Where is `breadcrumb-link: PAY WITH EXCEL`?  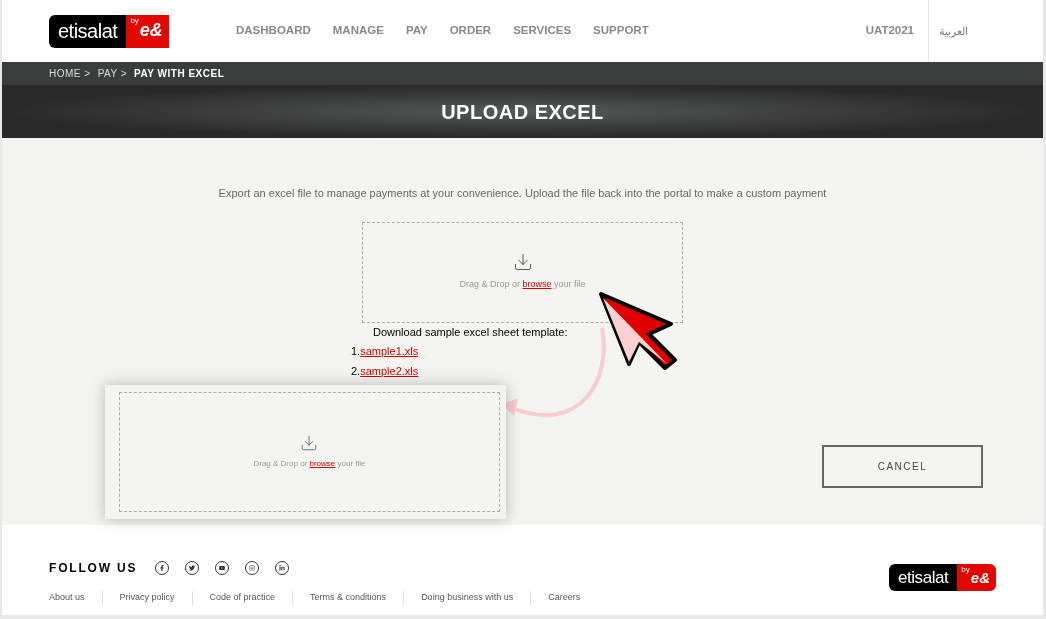
breadcrumb-link: PAY WITH EXCEL is located at coordinates (179, 73).